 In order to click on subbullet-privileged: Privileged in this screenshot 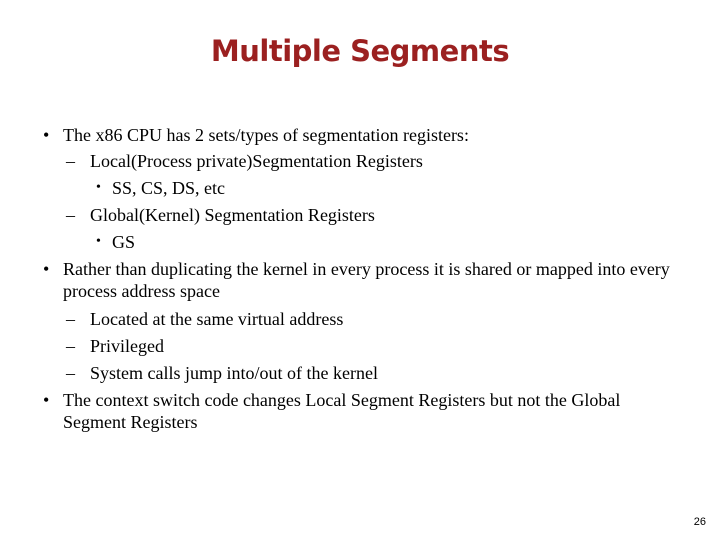, I will do `click(127, 346)`.